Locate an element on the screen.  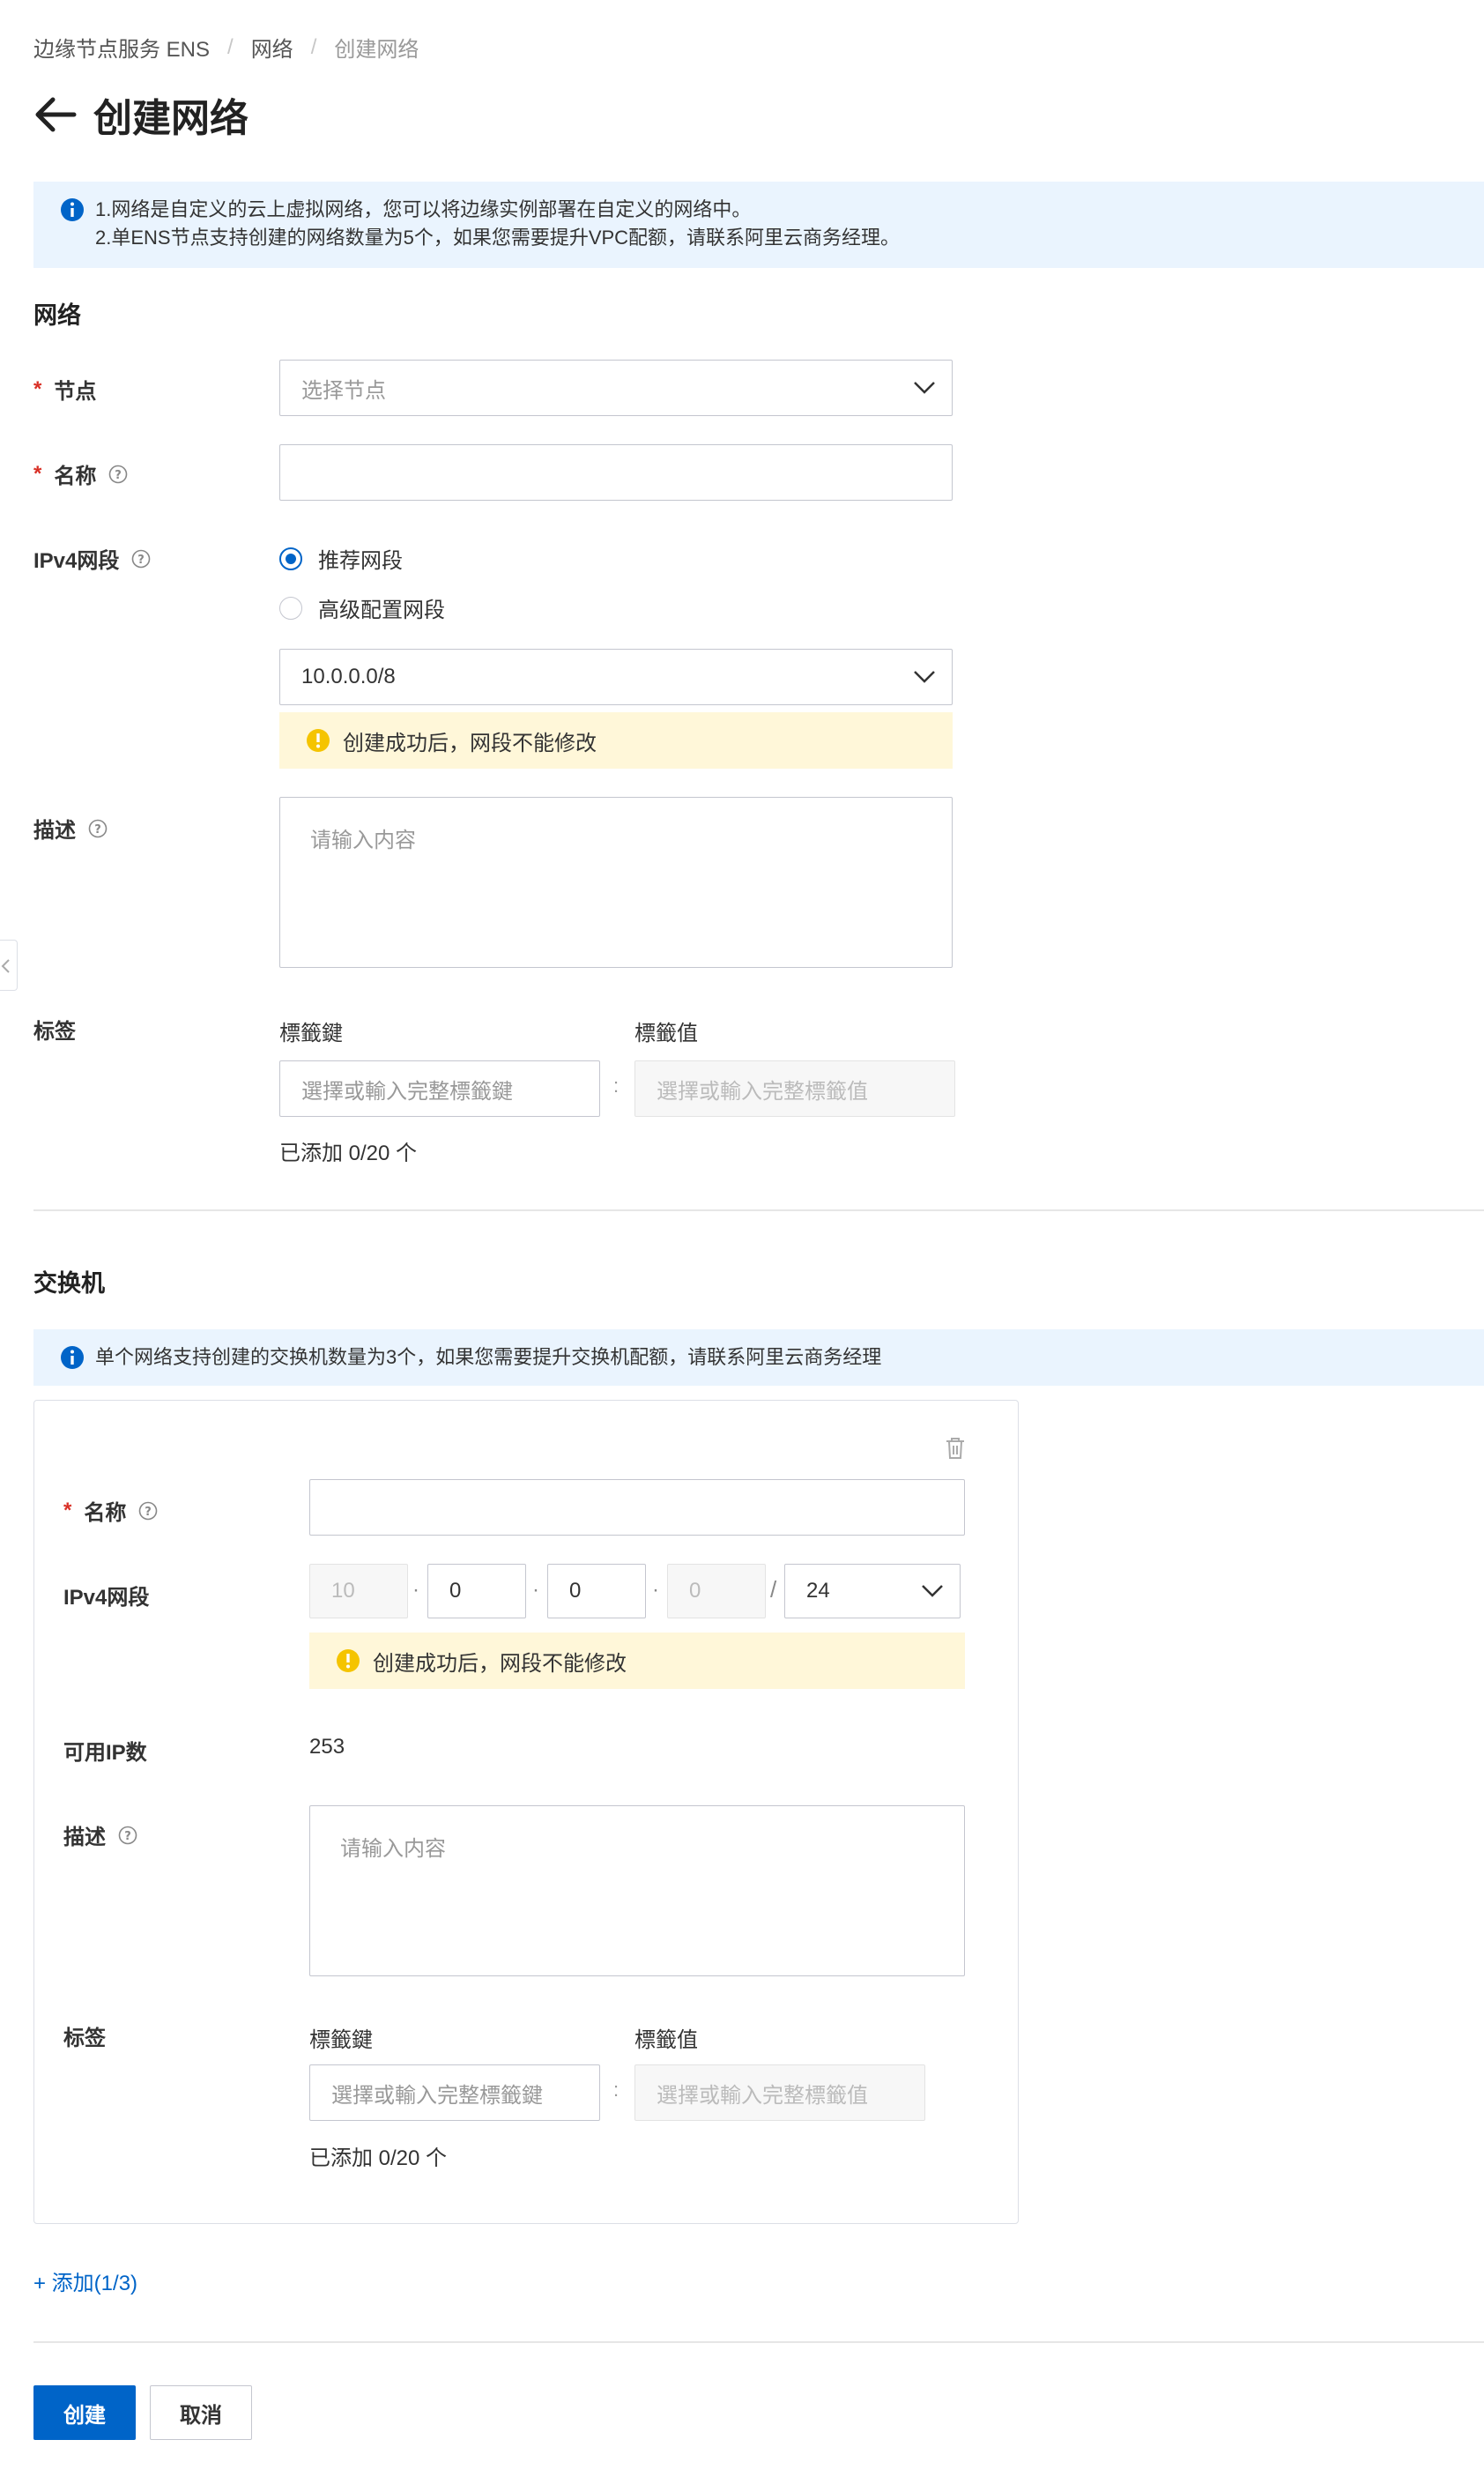
tag-colon: : is located at coordinates (616, 1086).